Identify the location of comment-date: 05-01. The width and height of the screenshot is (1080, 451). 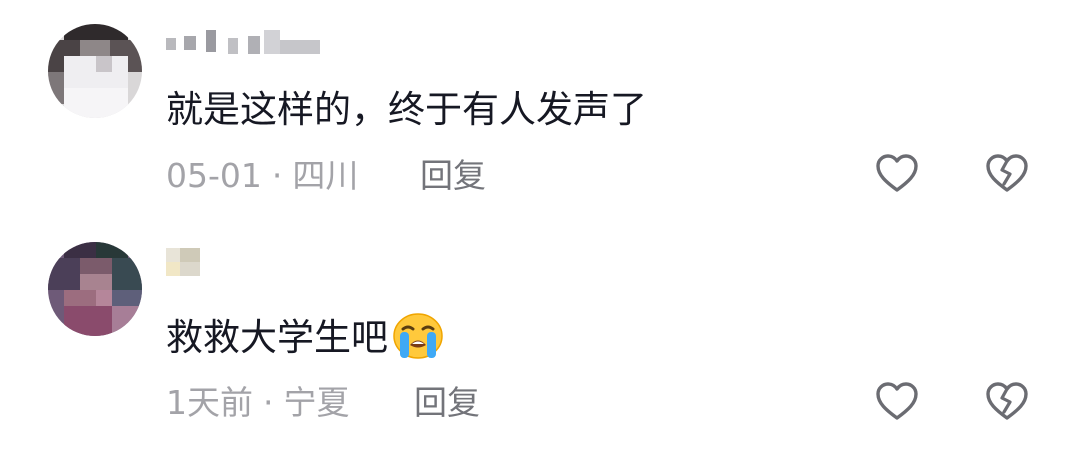
(214, 175).